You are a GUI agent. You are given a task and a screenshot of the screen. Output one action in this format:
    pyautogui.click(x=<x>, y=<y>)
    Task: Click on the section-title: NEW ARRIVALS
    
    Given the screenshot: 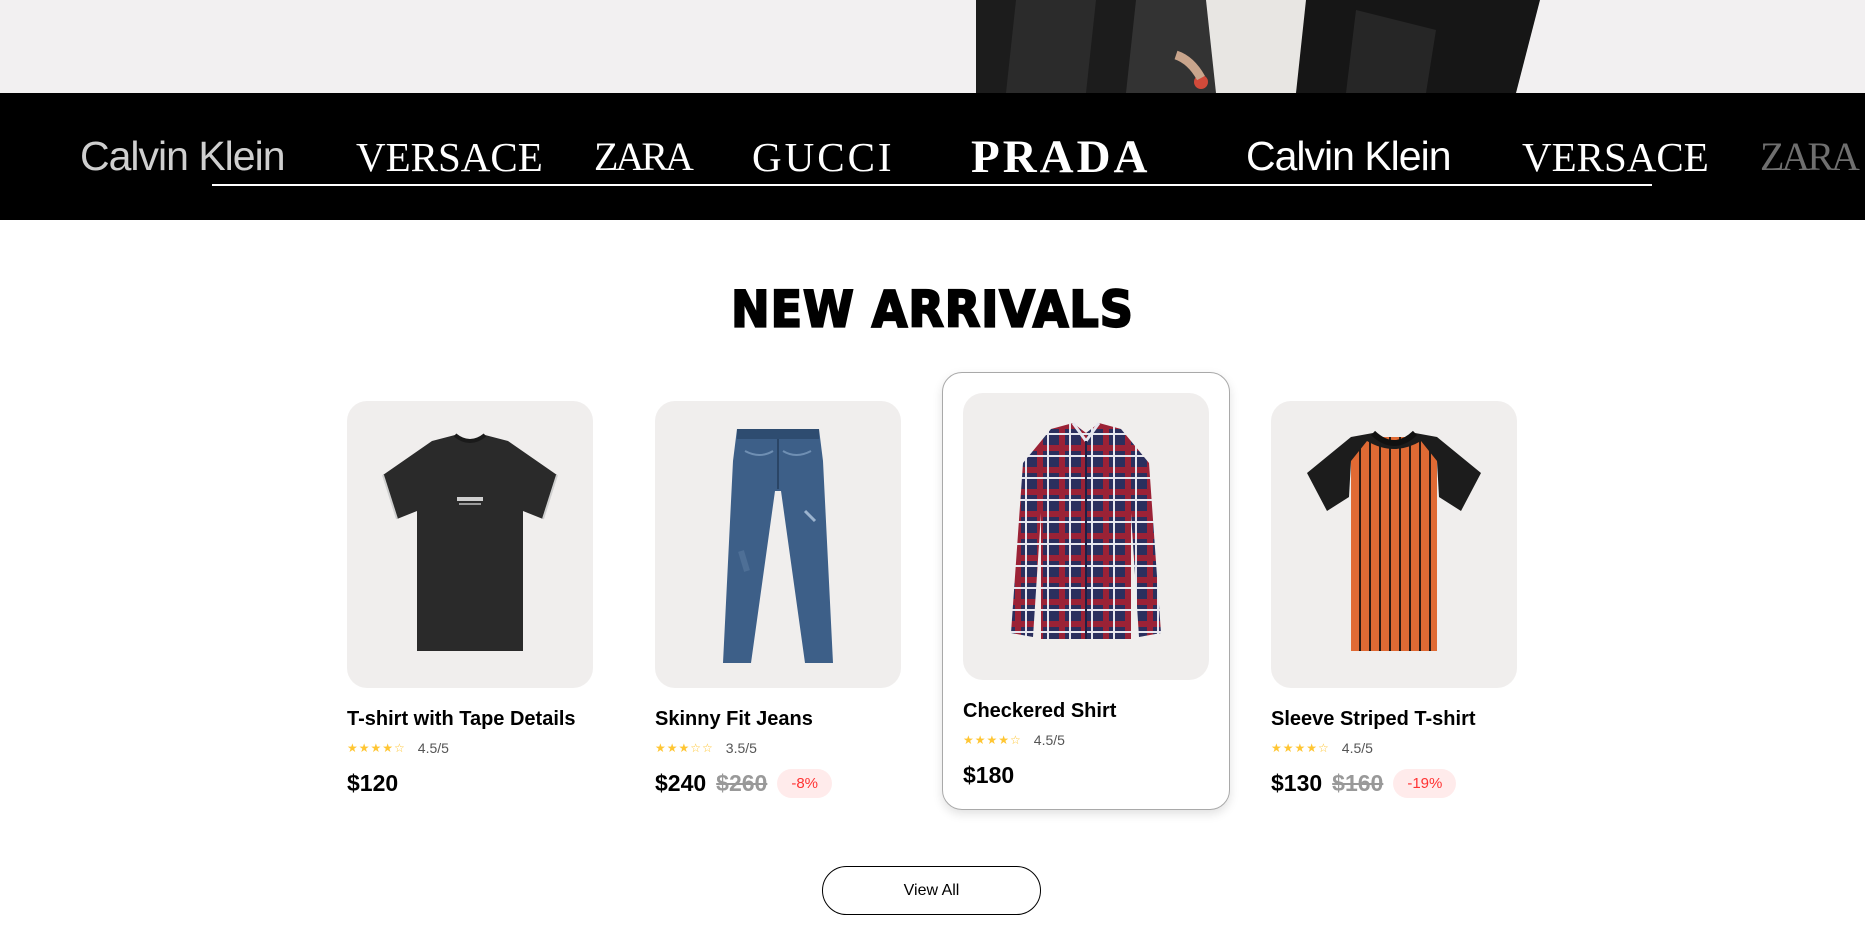 What is the action you would take?
    pyautogui.click(x=932, y=309)
    